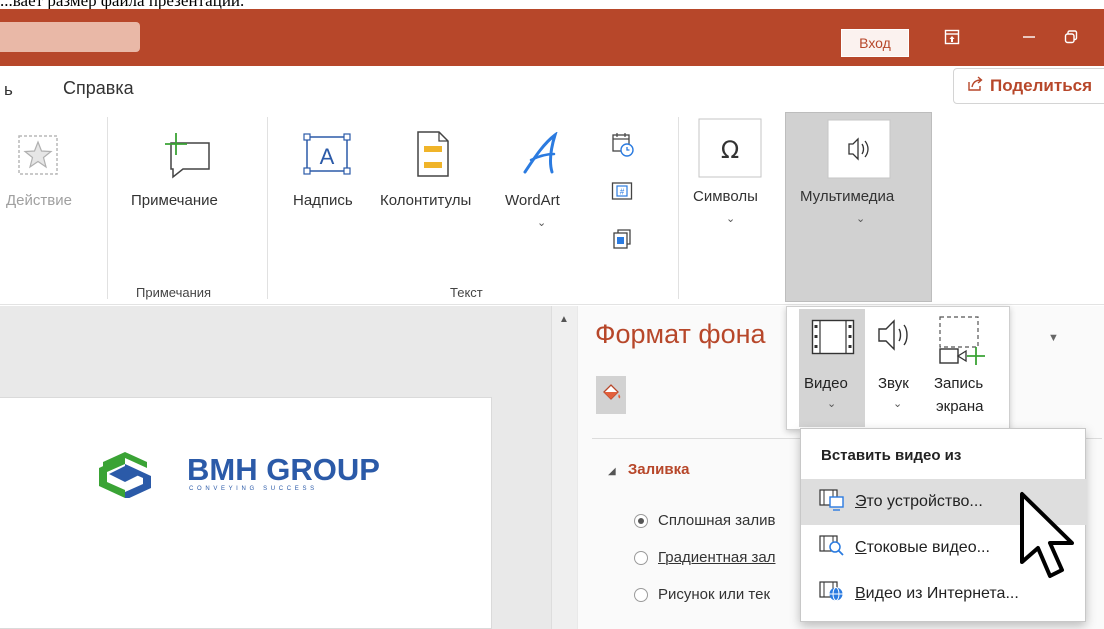 Image resolution: width=1104 pixels, height=629 pixels. What do you see at coordinates (975, 86) in the screenshot?
I see `share-icon` at bounding box center [975, 86].